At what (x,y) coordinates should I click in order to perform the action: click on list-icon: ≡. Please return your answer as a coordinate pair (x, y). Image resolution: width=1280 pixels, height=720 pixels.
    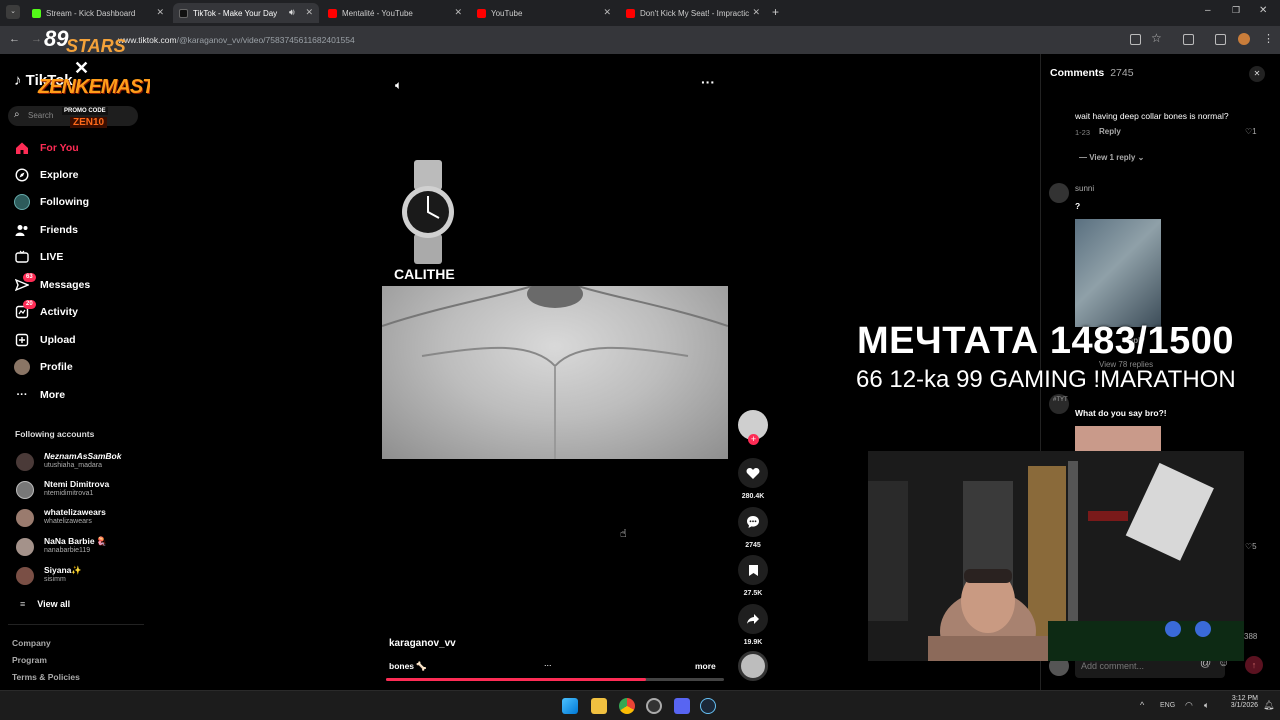
    Looking at the image, I should click on (23, 604).